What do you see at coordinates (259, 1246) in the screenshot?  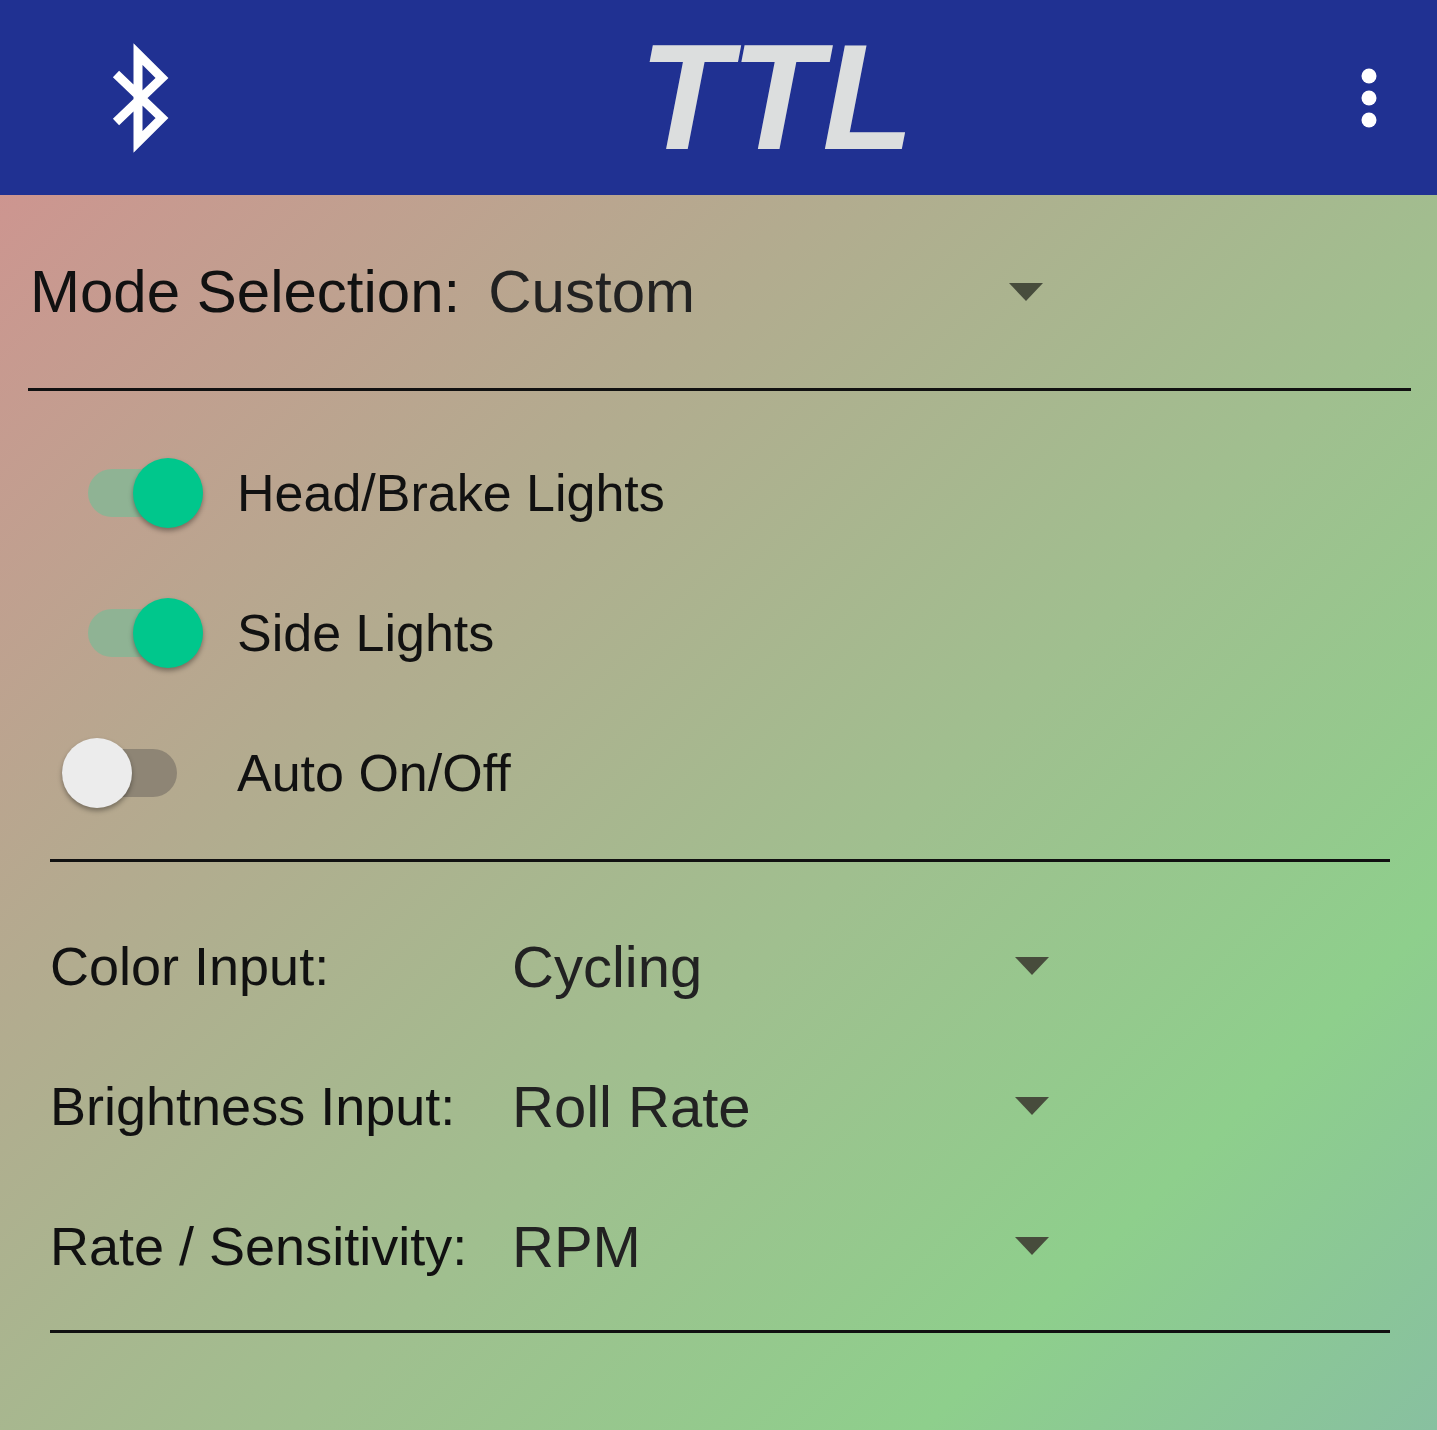 I see `input-label: Rate / Sensitivity:` at bounding box center [259, 1246].